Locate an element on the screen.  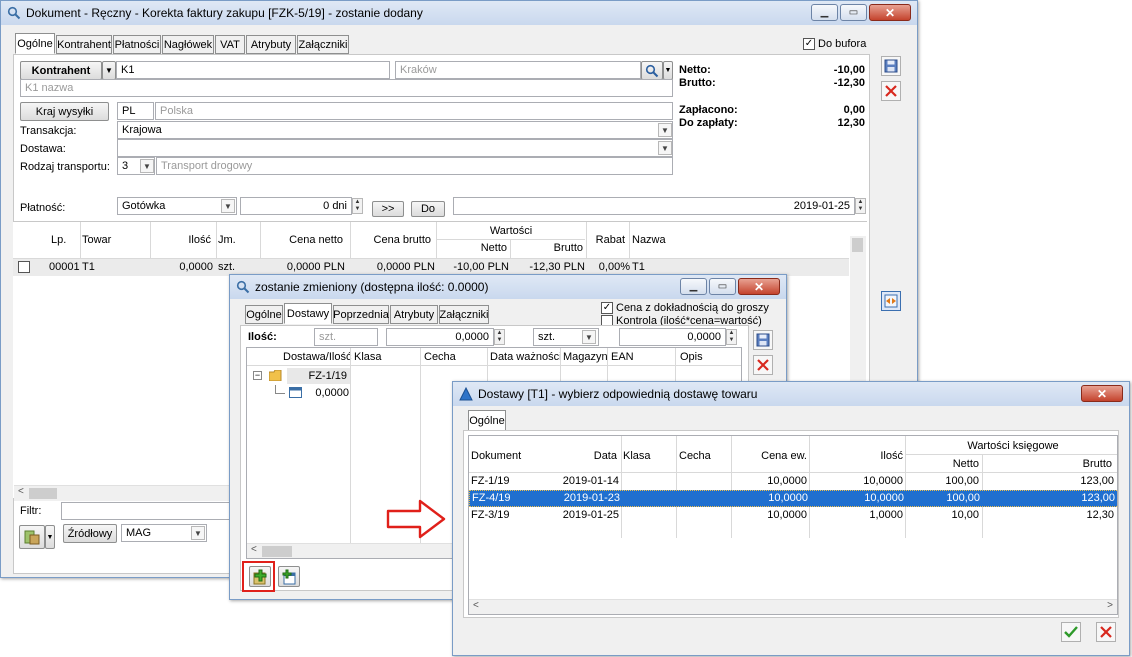
transakcja-select: Krajowa is located at coordinates (395, 130).